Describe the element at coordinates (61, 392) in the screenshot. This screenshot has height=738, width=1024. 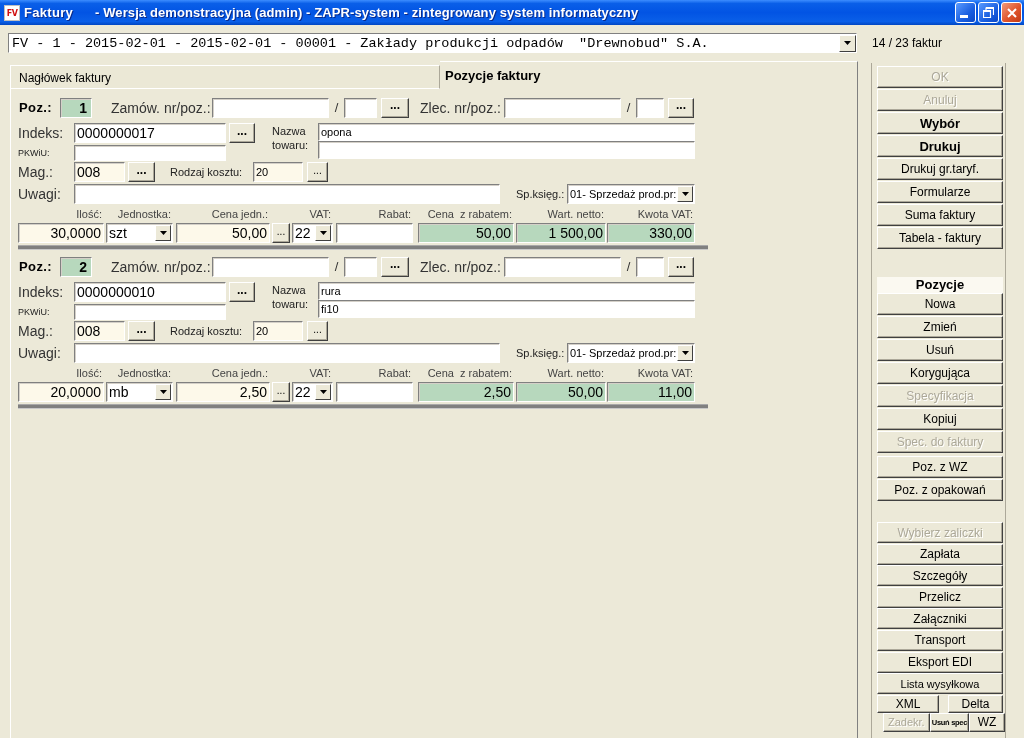
I see `quantity-field: 20,0000` at that location.